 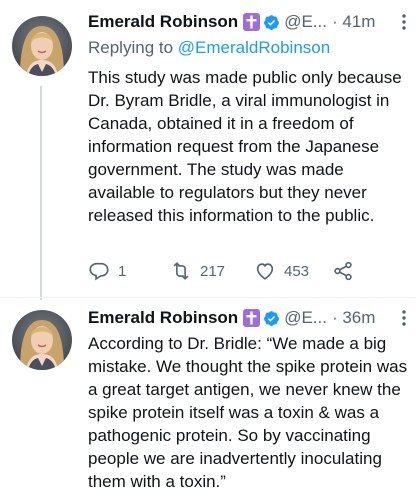 What do you see at coordinates (265, 271) in the screenshot?
I see `heart-icon` at bounding box center [265, 271].